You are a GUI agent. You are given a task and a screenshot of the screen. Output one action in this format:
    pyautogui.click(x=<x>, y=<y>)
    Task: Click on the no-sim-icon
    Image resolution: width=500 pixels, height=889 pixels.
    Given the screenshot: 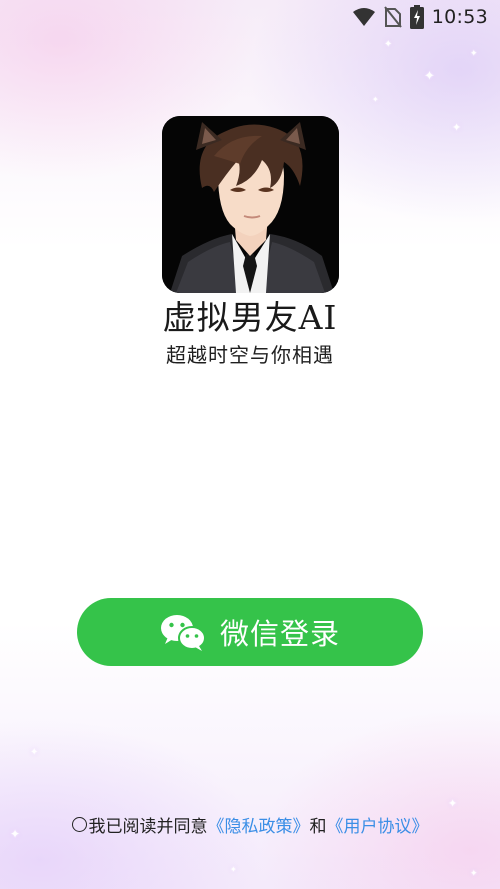 What is the action you would take?
    pyautogui.click(x=392, y=17)
    